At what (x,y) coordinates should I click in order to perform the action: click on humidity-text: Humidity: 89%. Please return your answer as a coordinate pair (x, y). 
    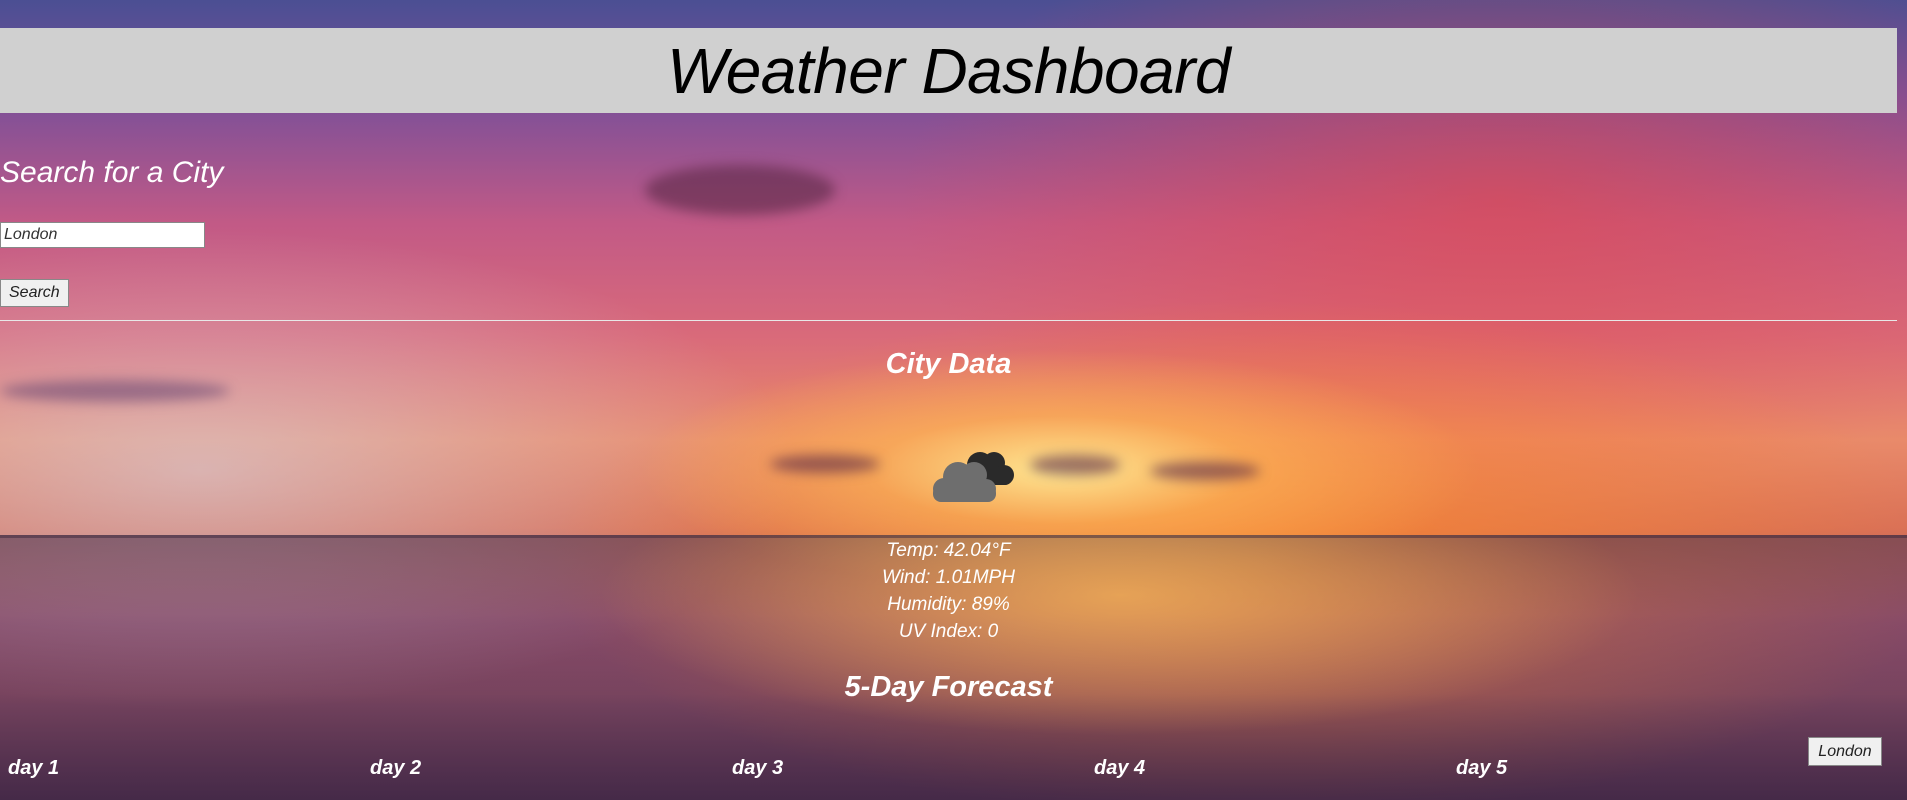
    Looking at the image, I should click on (948, 604).